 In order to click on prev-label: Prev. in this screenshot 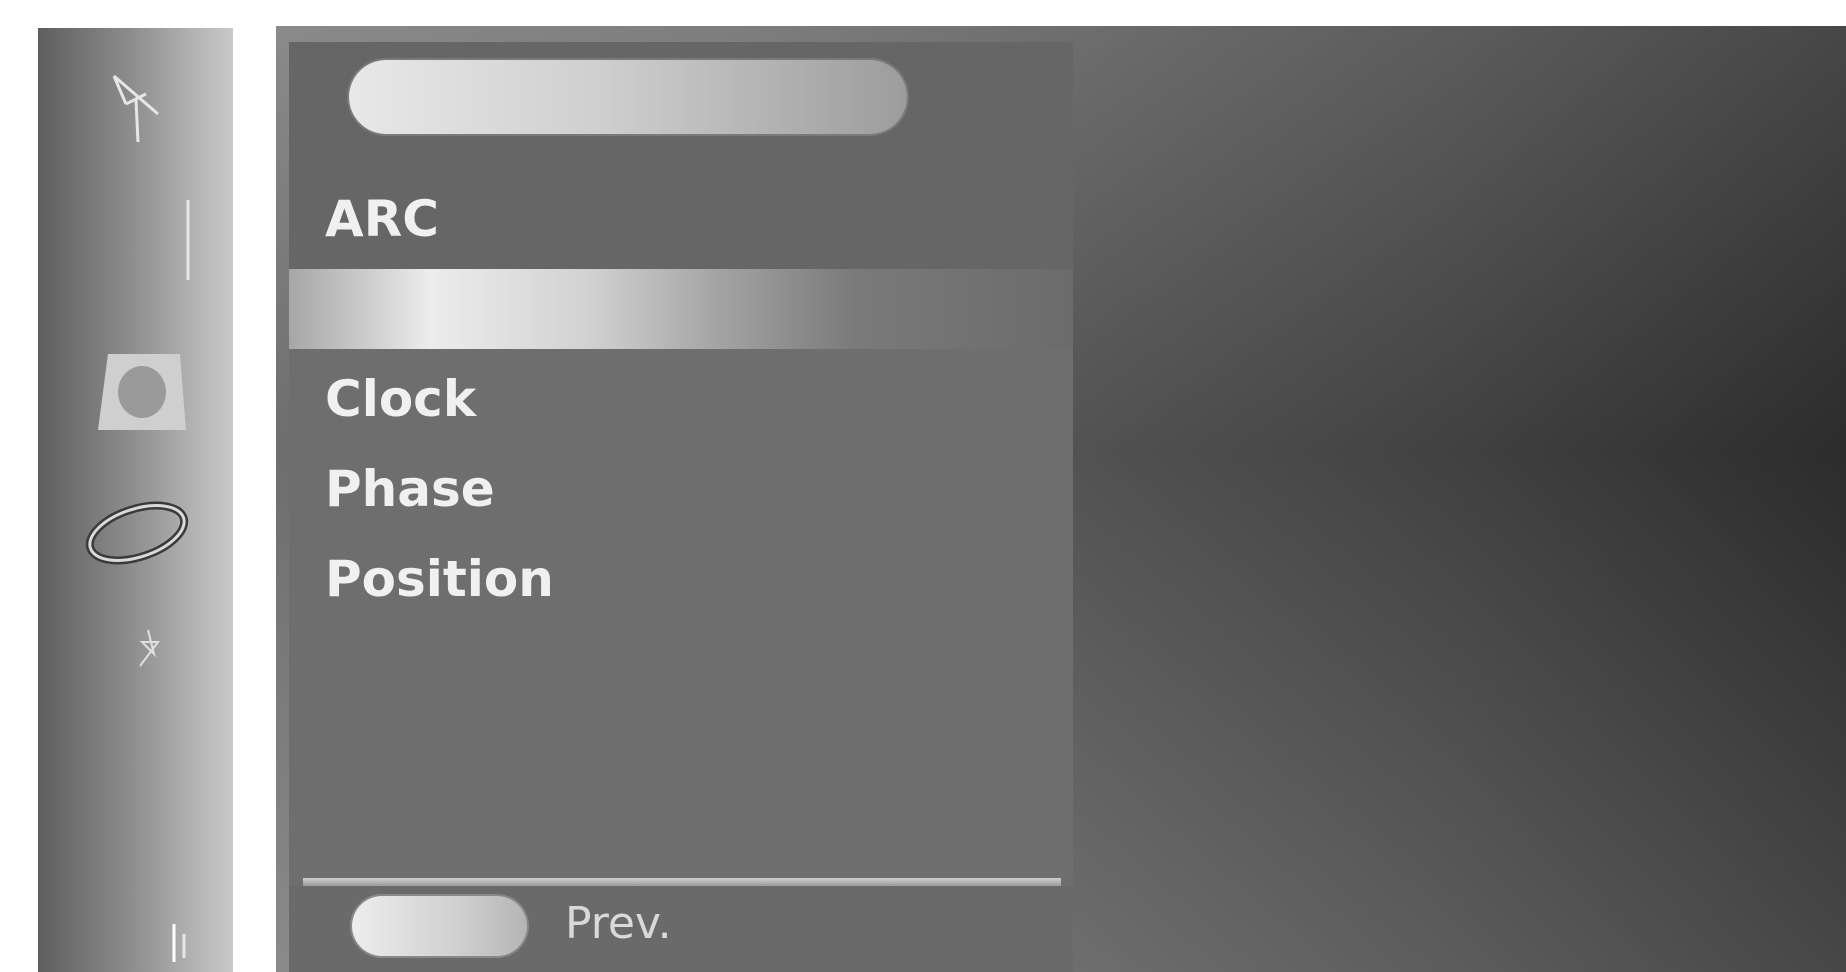, I will do `click(618, 923)`.